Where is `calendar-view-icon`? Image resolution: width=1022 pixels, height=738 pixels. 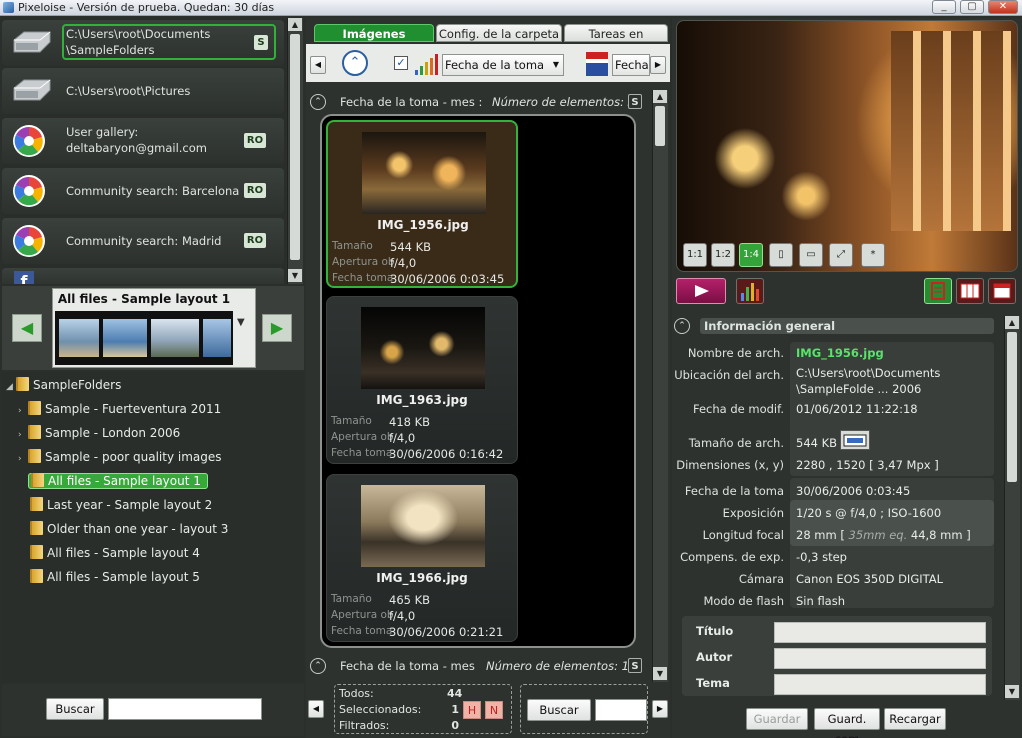 calendar-view-icon is located at coordinates (1002, 291).